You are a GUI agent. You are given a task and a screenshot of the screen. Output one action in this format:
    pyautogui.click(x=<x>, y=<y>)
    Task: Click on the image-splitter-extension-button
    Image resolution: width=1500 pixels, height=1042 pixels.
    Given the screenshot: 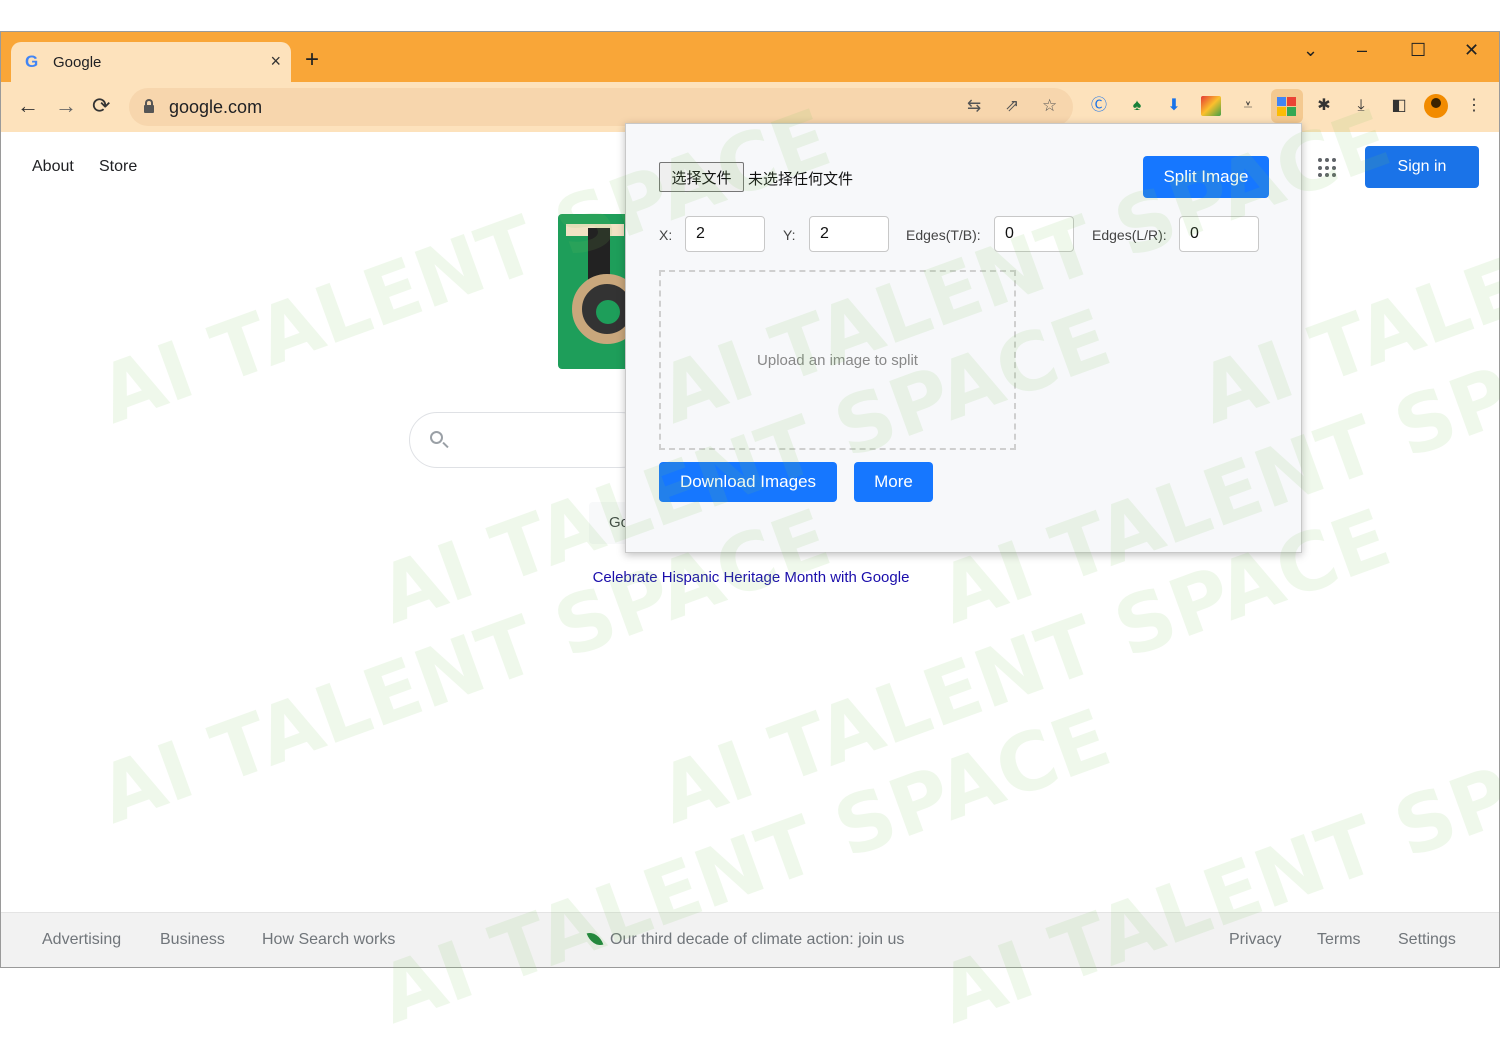 What is the action you would take?
    pyautogui.click(x=1287, y=106)
    